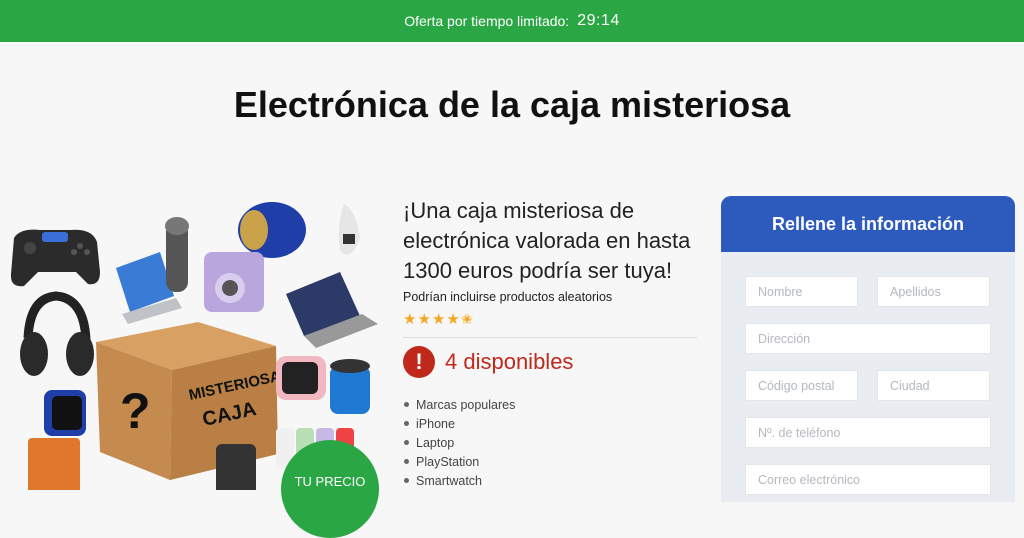  Describe the element at coordinates (487, 21) in the screenshot. I see `offer-timer-label: Oferta por tiempo limitado:` at that location.